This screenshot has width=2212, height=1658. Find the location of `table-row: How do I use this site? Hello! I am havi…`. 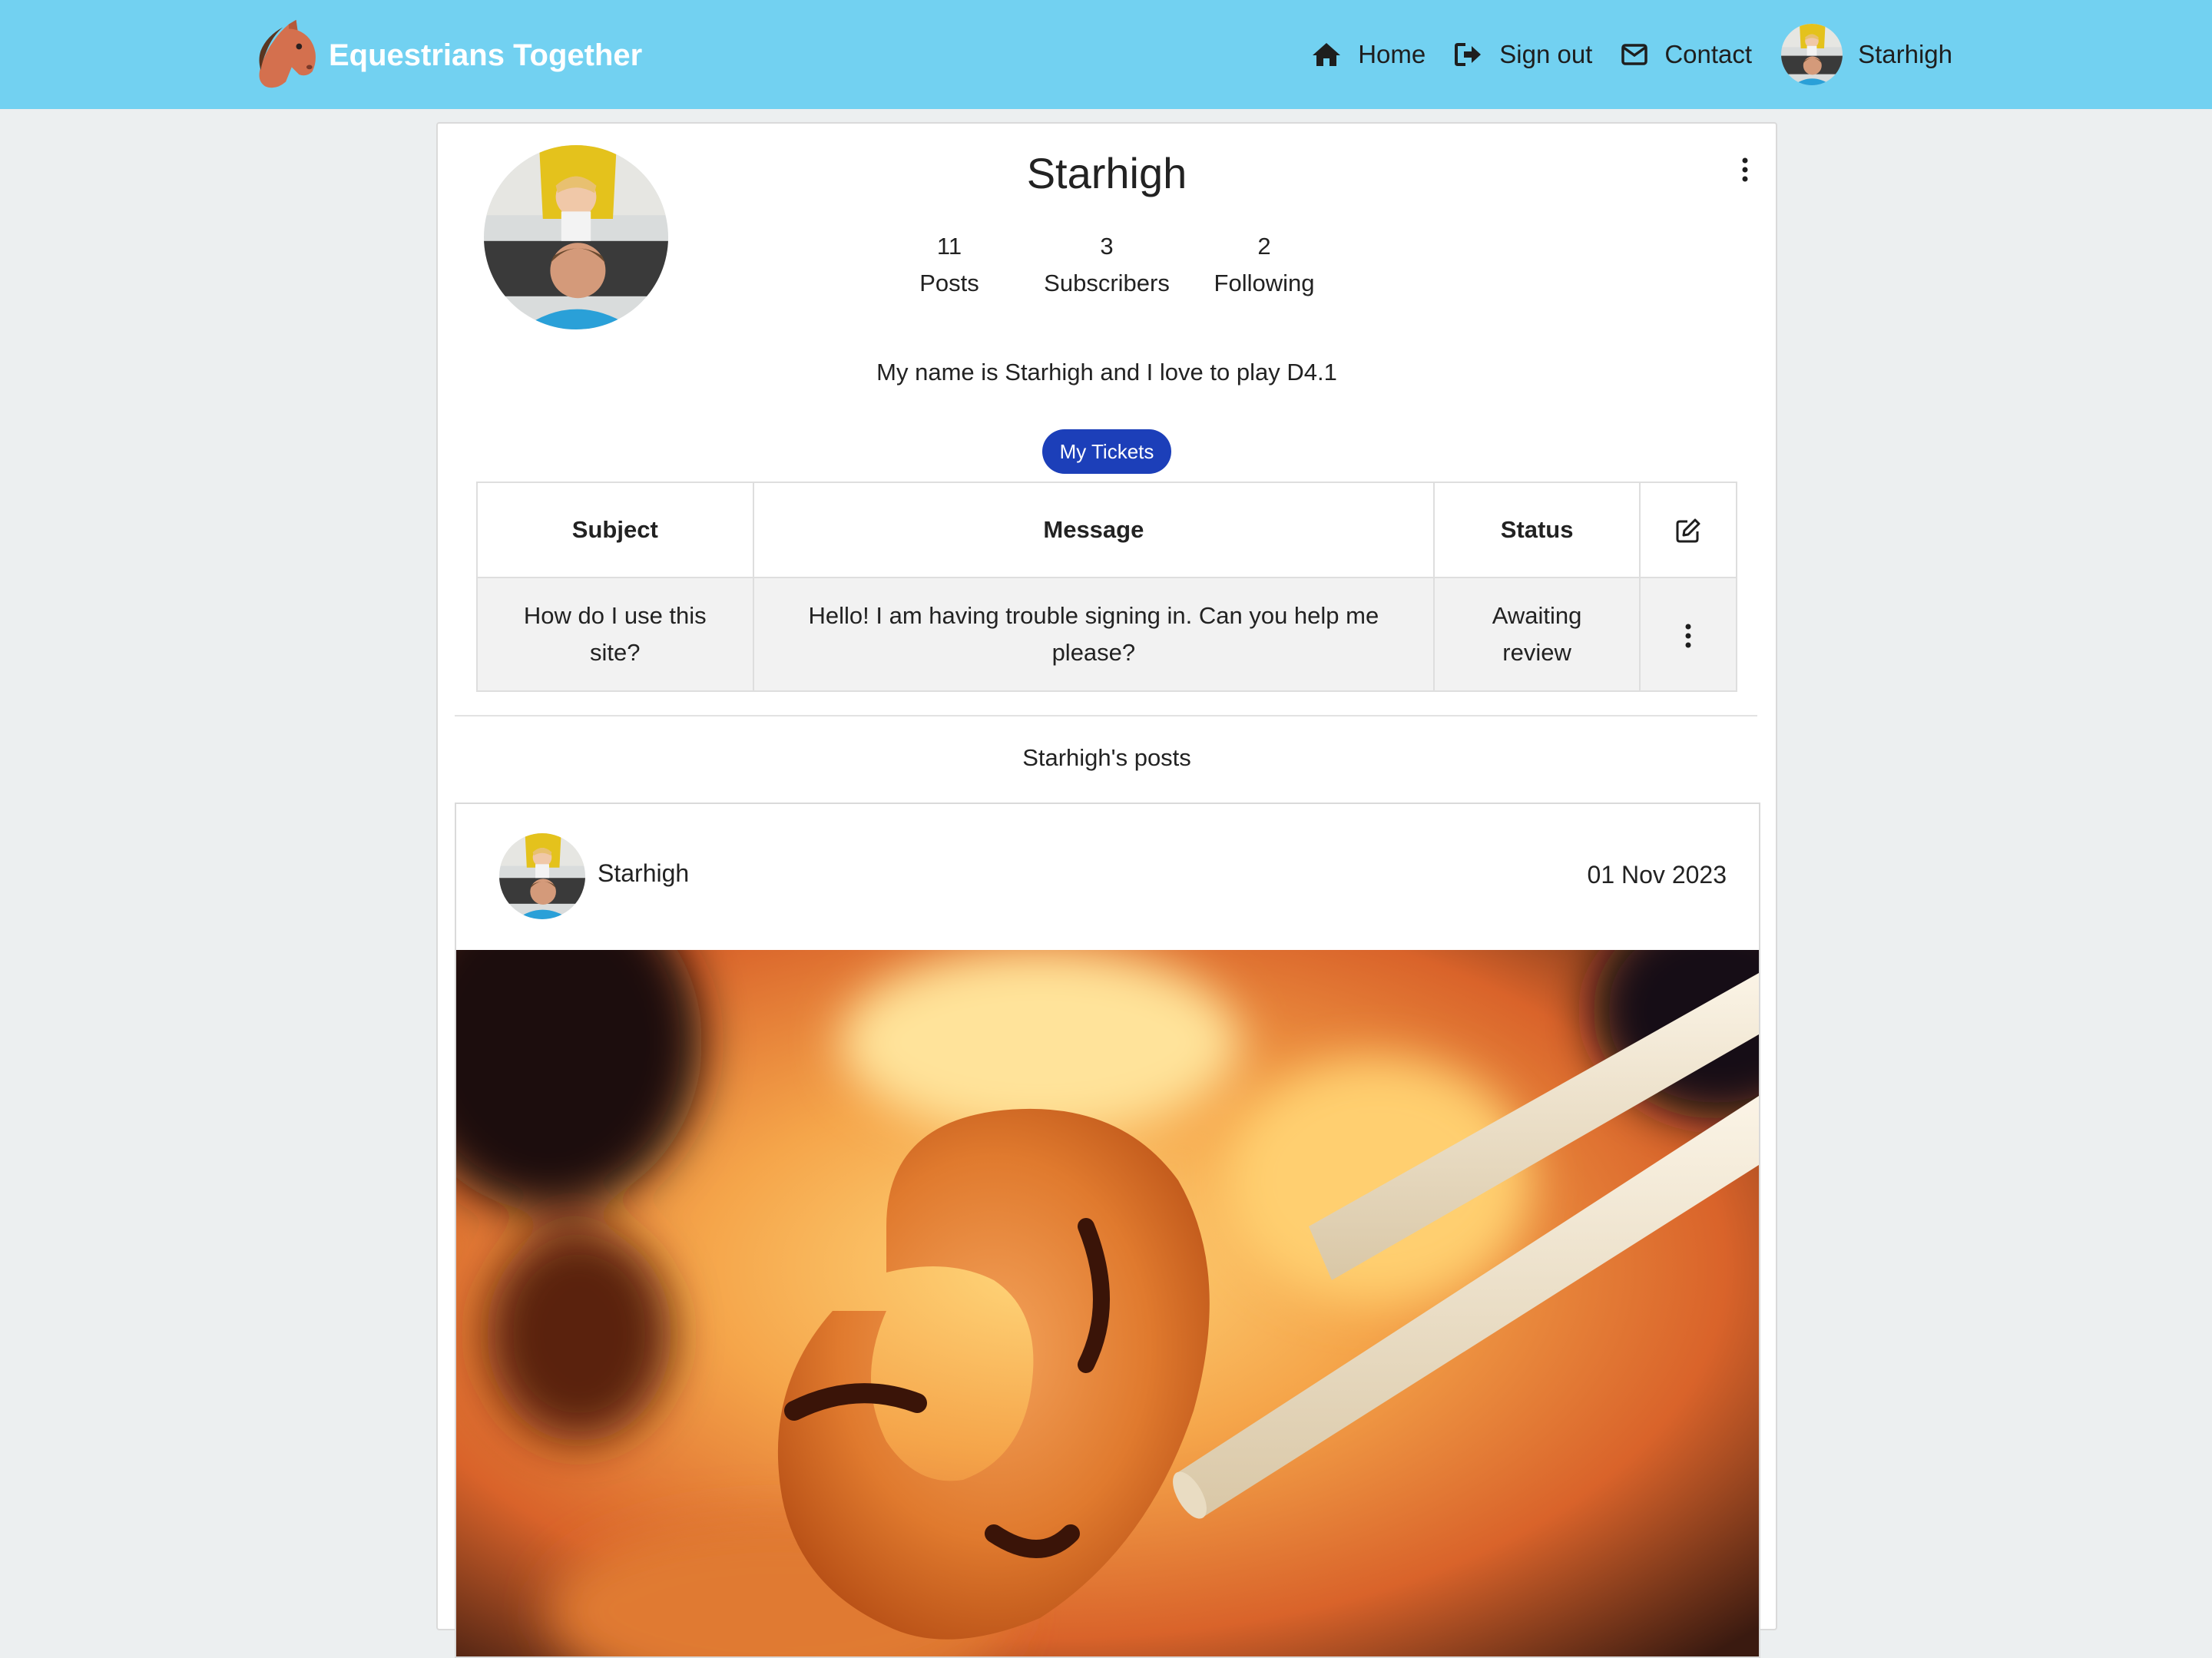

table-row: How do I use this site? Hello! I am havi… is located at coordinates (1106, 634).